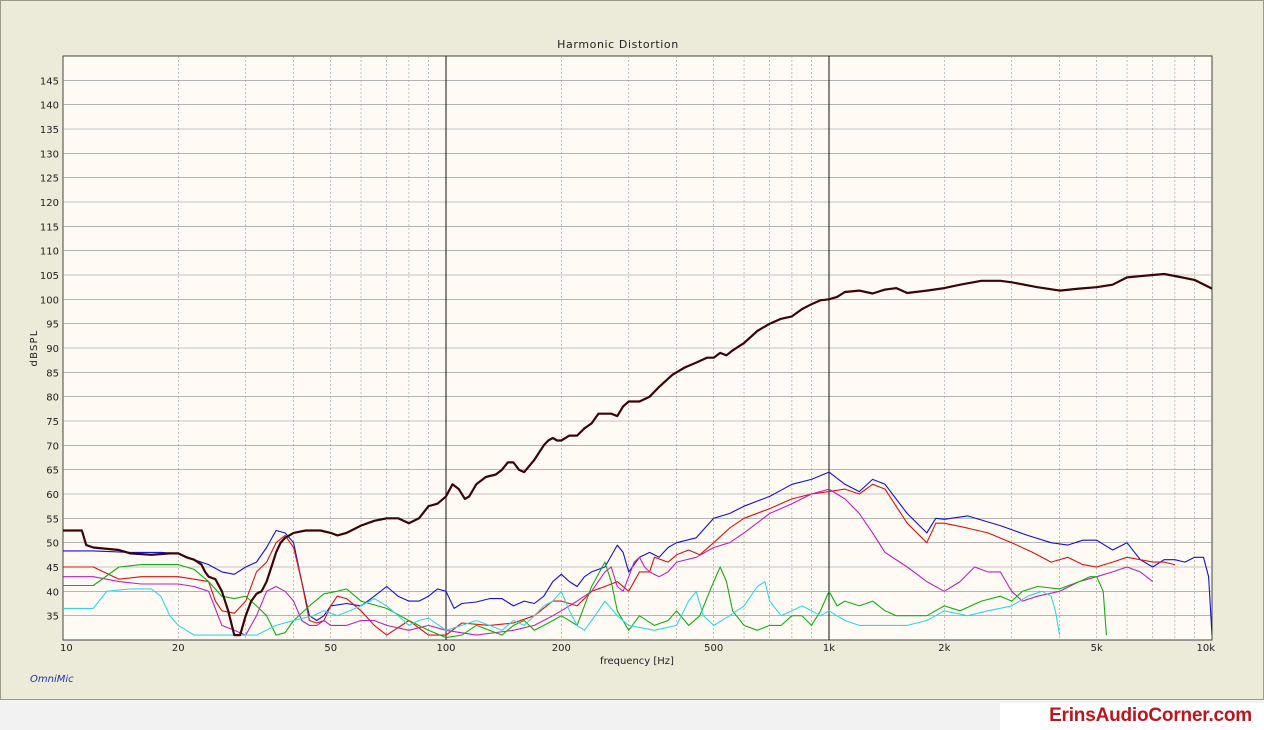 The height and width of the screenshot is (730, 1264). What do you see at coordinates (637, 648) in the screenshot?
I see `x-tick-labels: 10 20 50 100 200 500 1k 2k 5k 10k` at bounding box center [637, 648].